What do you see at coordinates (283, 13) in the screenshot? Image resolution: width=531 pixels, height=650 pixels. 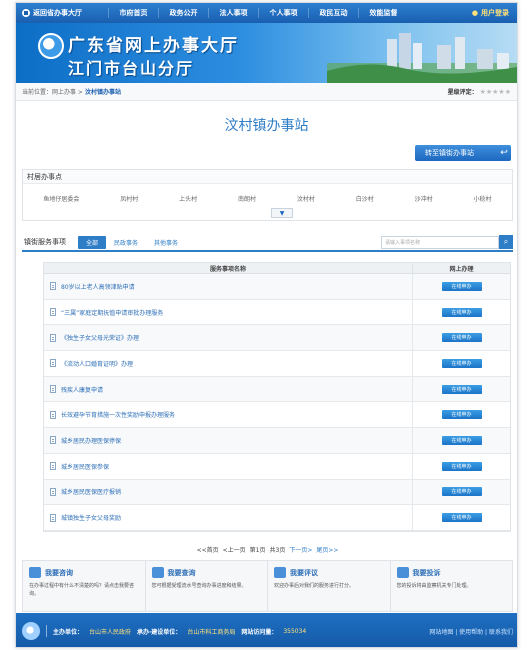 I see `nav-item-personal: 个人事项` at bounding box center [283, 13].